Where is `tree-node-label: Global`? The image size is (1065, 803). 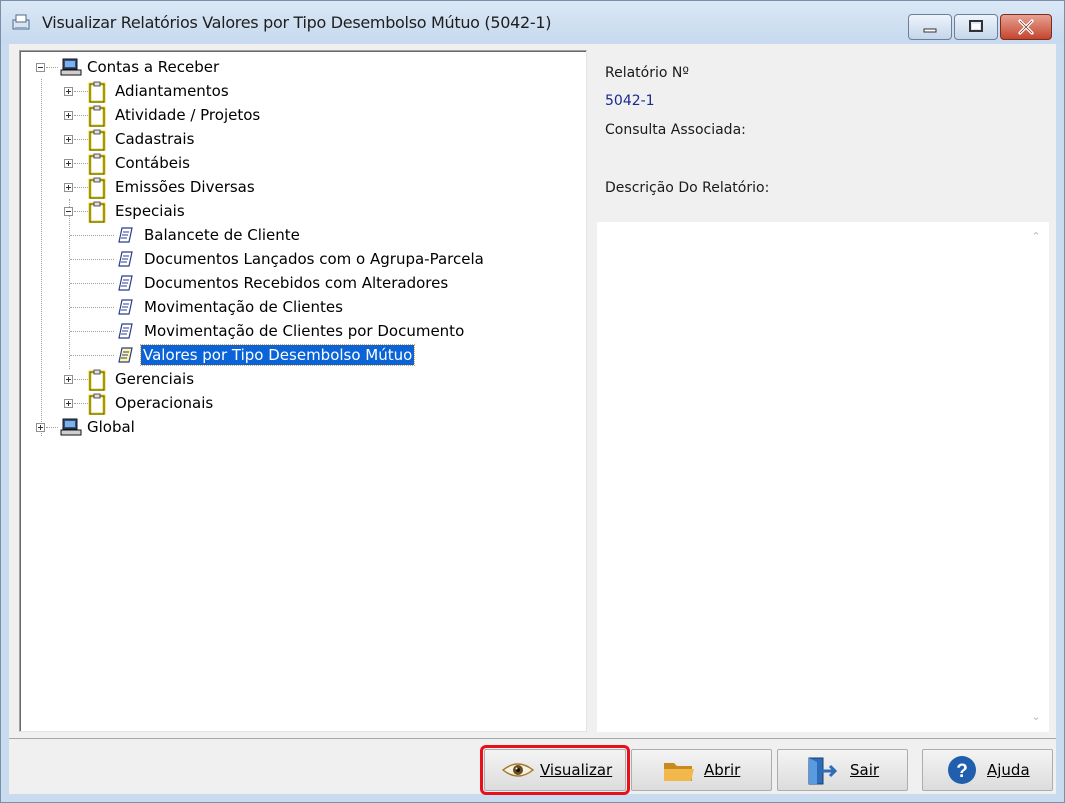 tree-node-label: Global is located at coordinates (111, 427).